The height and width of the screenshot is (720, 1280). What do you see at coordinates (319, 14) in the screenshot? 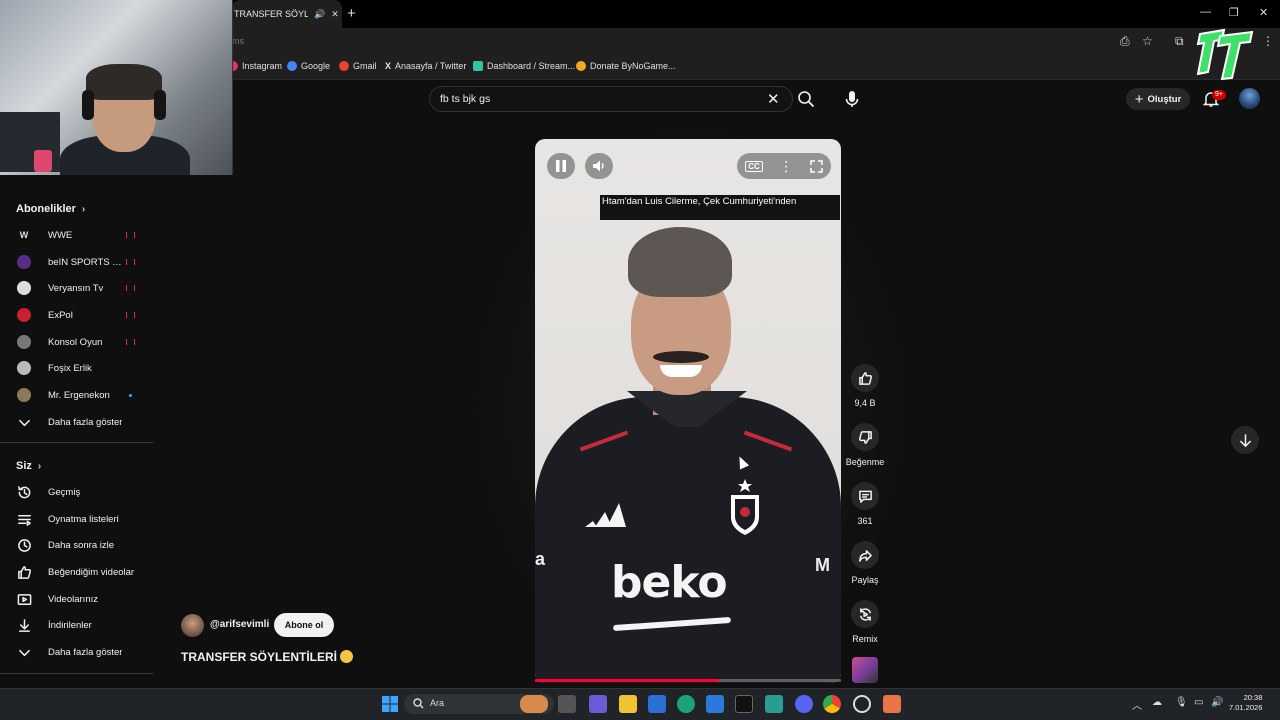
I see `audio-icon: 🔊` at bounding box center [319, 14].